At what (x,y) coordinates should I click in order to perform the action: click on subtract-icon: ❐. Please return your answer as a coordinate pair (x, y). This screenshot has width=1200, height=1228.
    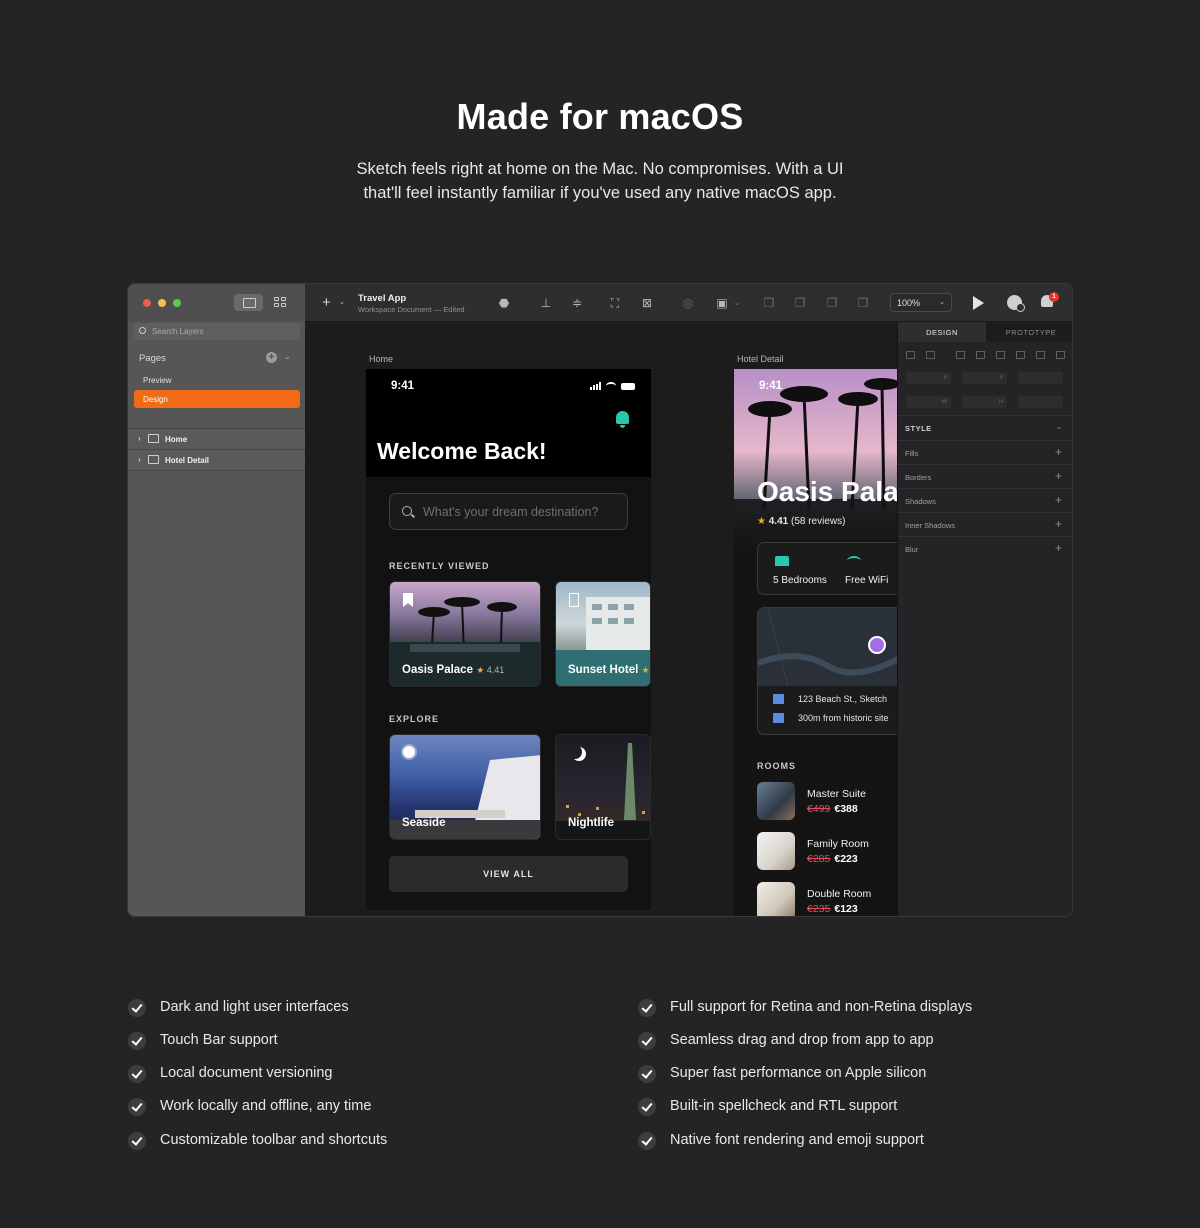
    Looking at the image, I should click on (800, 303).